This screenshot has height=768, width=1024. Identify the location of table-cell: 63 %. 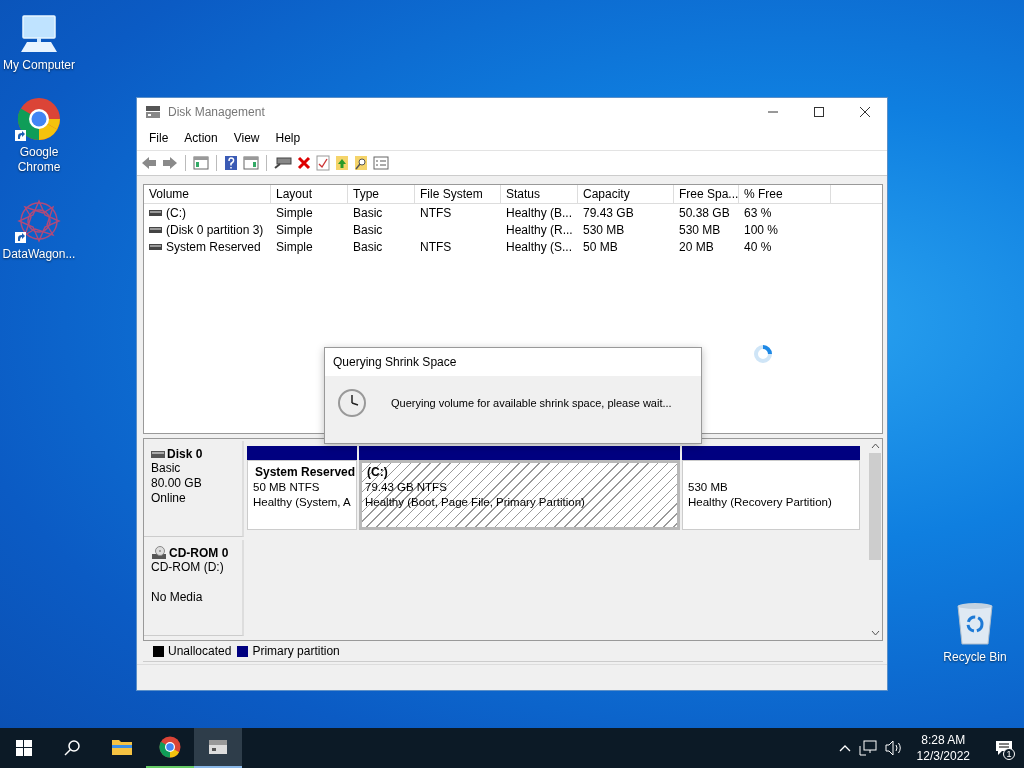
(758, 212).